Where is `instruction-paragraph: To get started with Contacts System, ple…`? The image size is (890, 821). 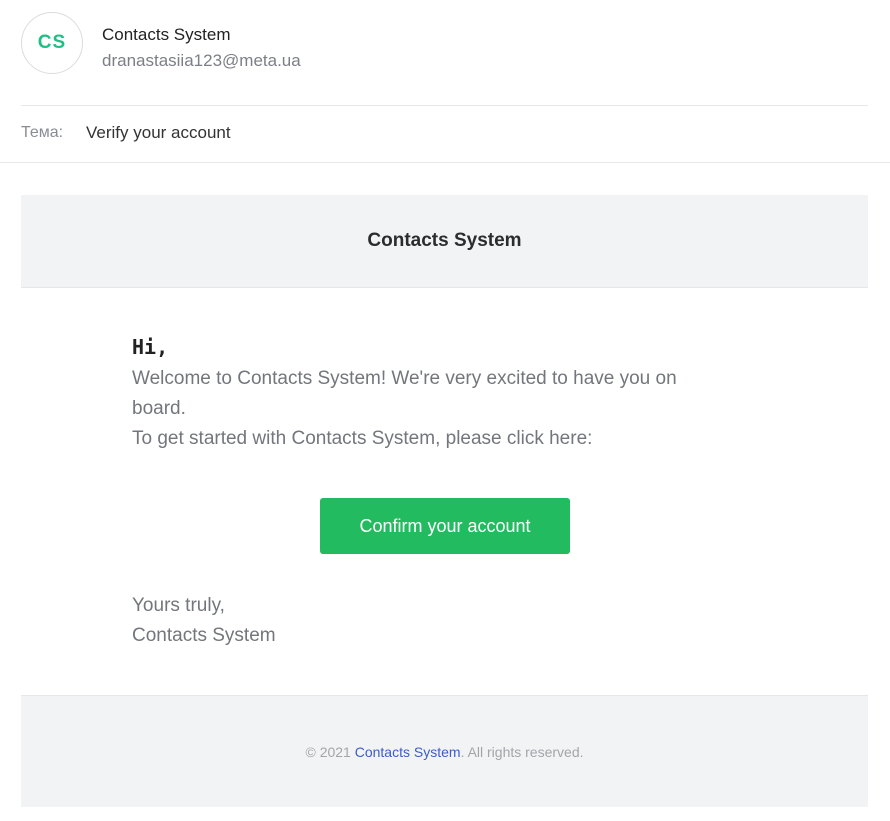
instruction-paragraph: To get started with Contacts System, ple… is located at coordinates (362, 438).